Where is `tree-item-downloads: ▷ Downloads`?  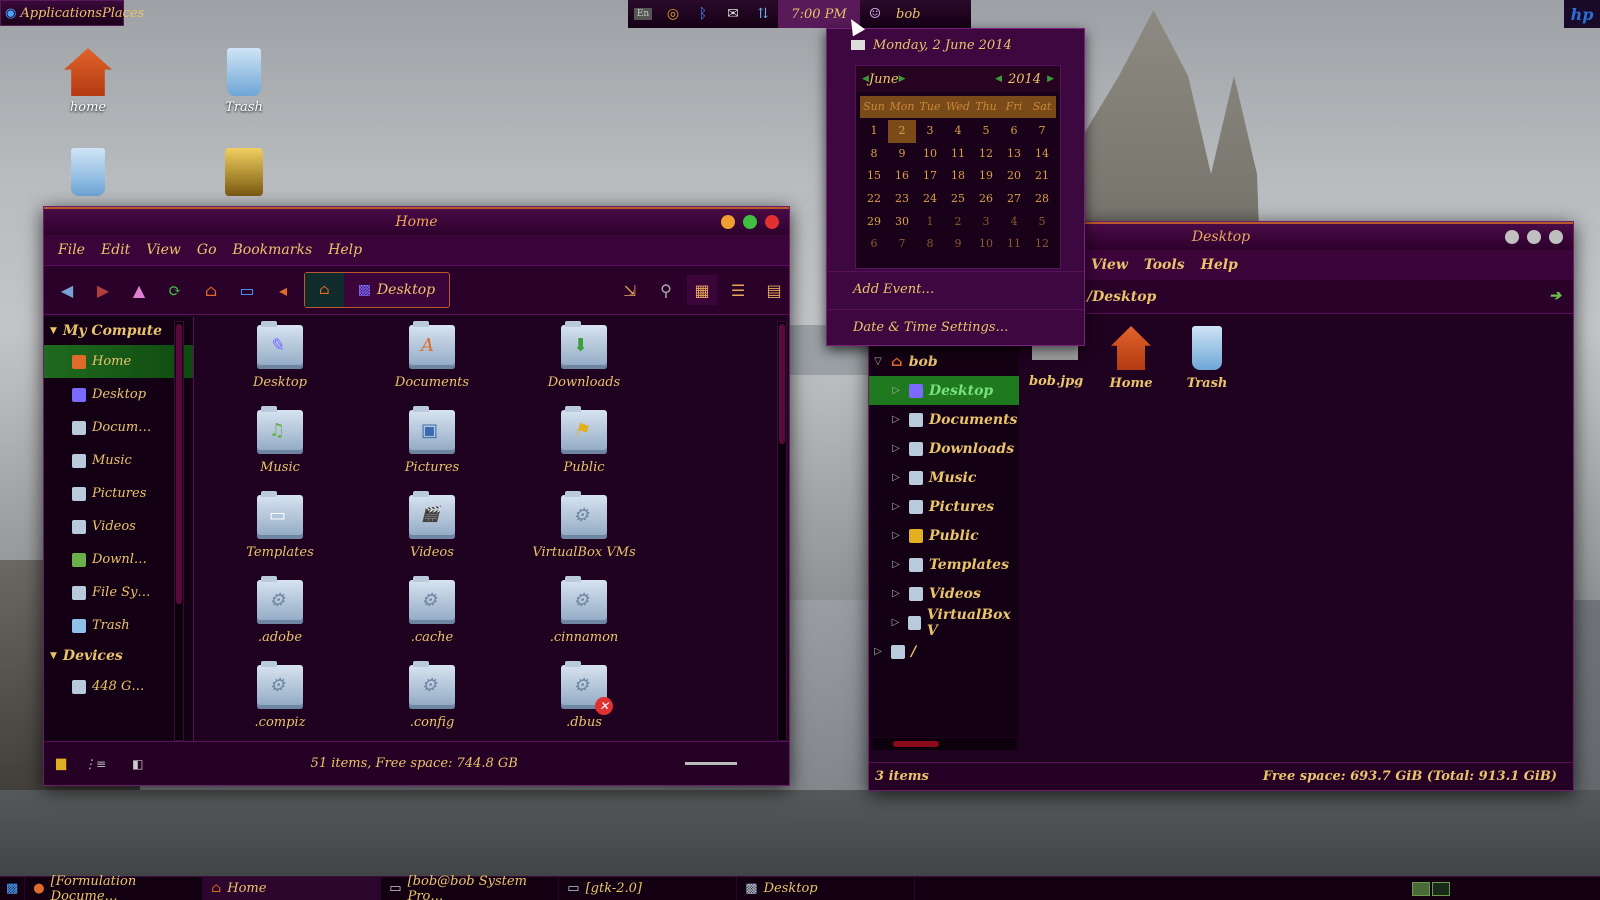 tree-item-downloads: ▷ Downloads is located at coordinates (944, 448).